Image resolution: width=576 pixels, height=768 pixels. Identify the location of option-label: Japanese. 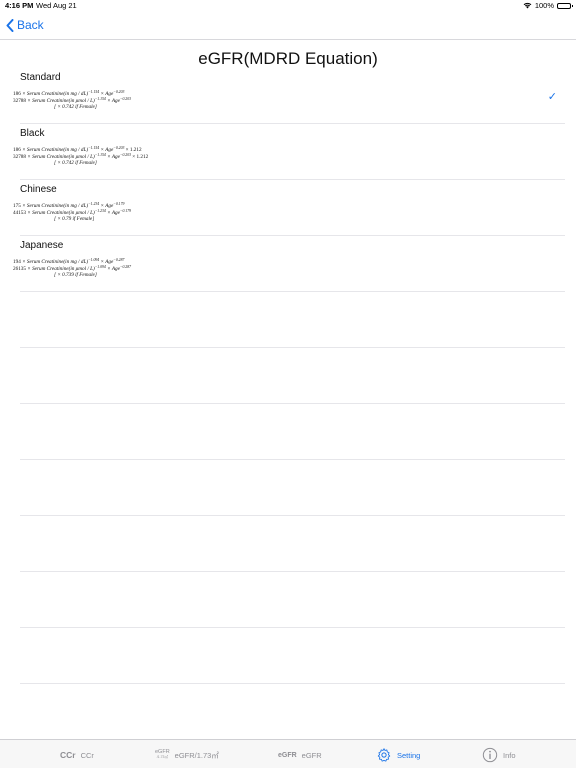
(42, 245).